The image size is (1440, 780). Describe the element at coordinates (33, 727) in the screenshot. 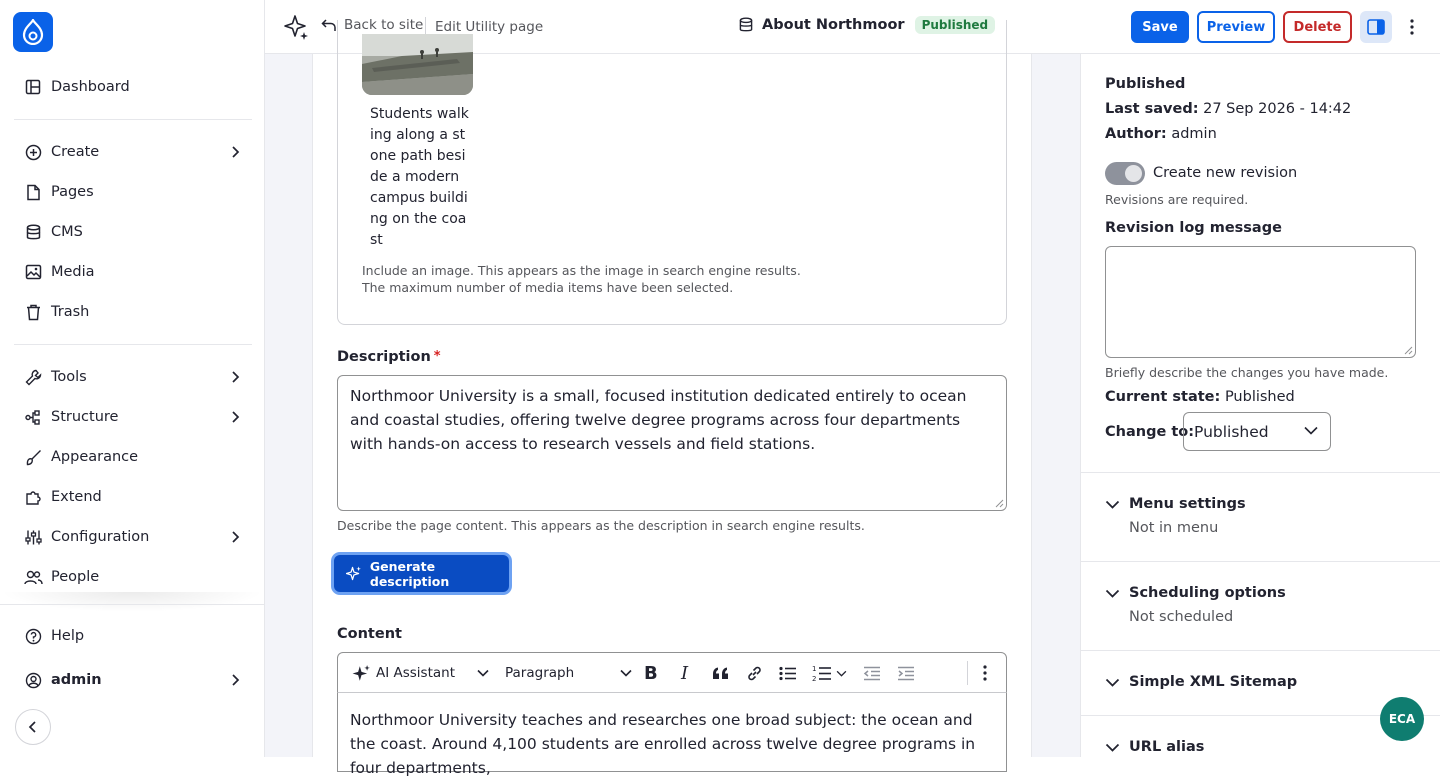

I see `collapse-sidebar-button` at that location.